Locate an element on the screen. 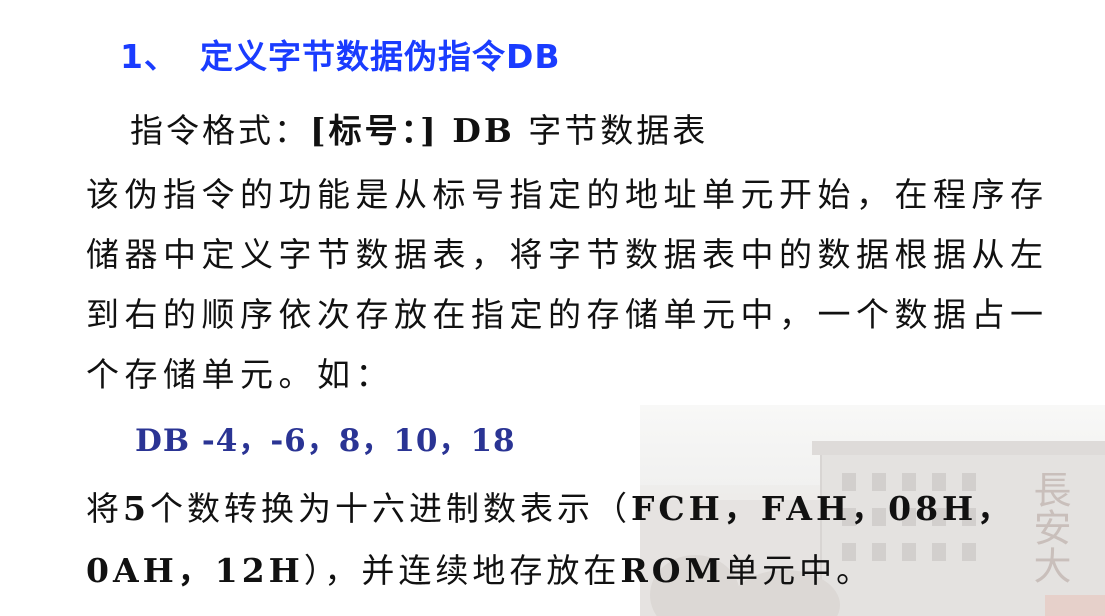  description-line: 到右的顺序依次存放在指定的存储单元中，一个数据占一 is located at coordinates (567, 314).